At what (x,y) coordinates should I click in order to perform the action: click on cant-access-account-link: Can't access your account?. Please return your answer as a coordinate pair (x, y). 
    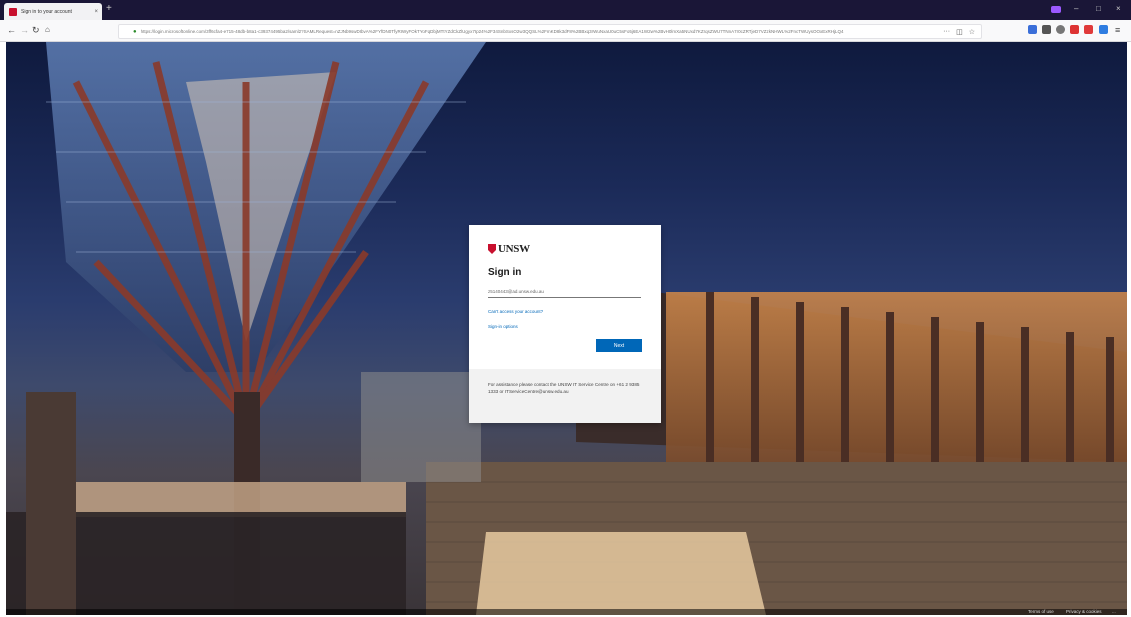
    Looking at the image, I should click on (515, 311).